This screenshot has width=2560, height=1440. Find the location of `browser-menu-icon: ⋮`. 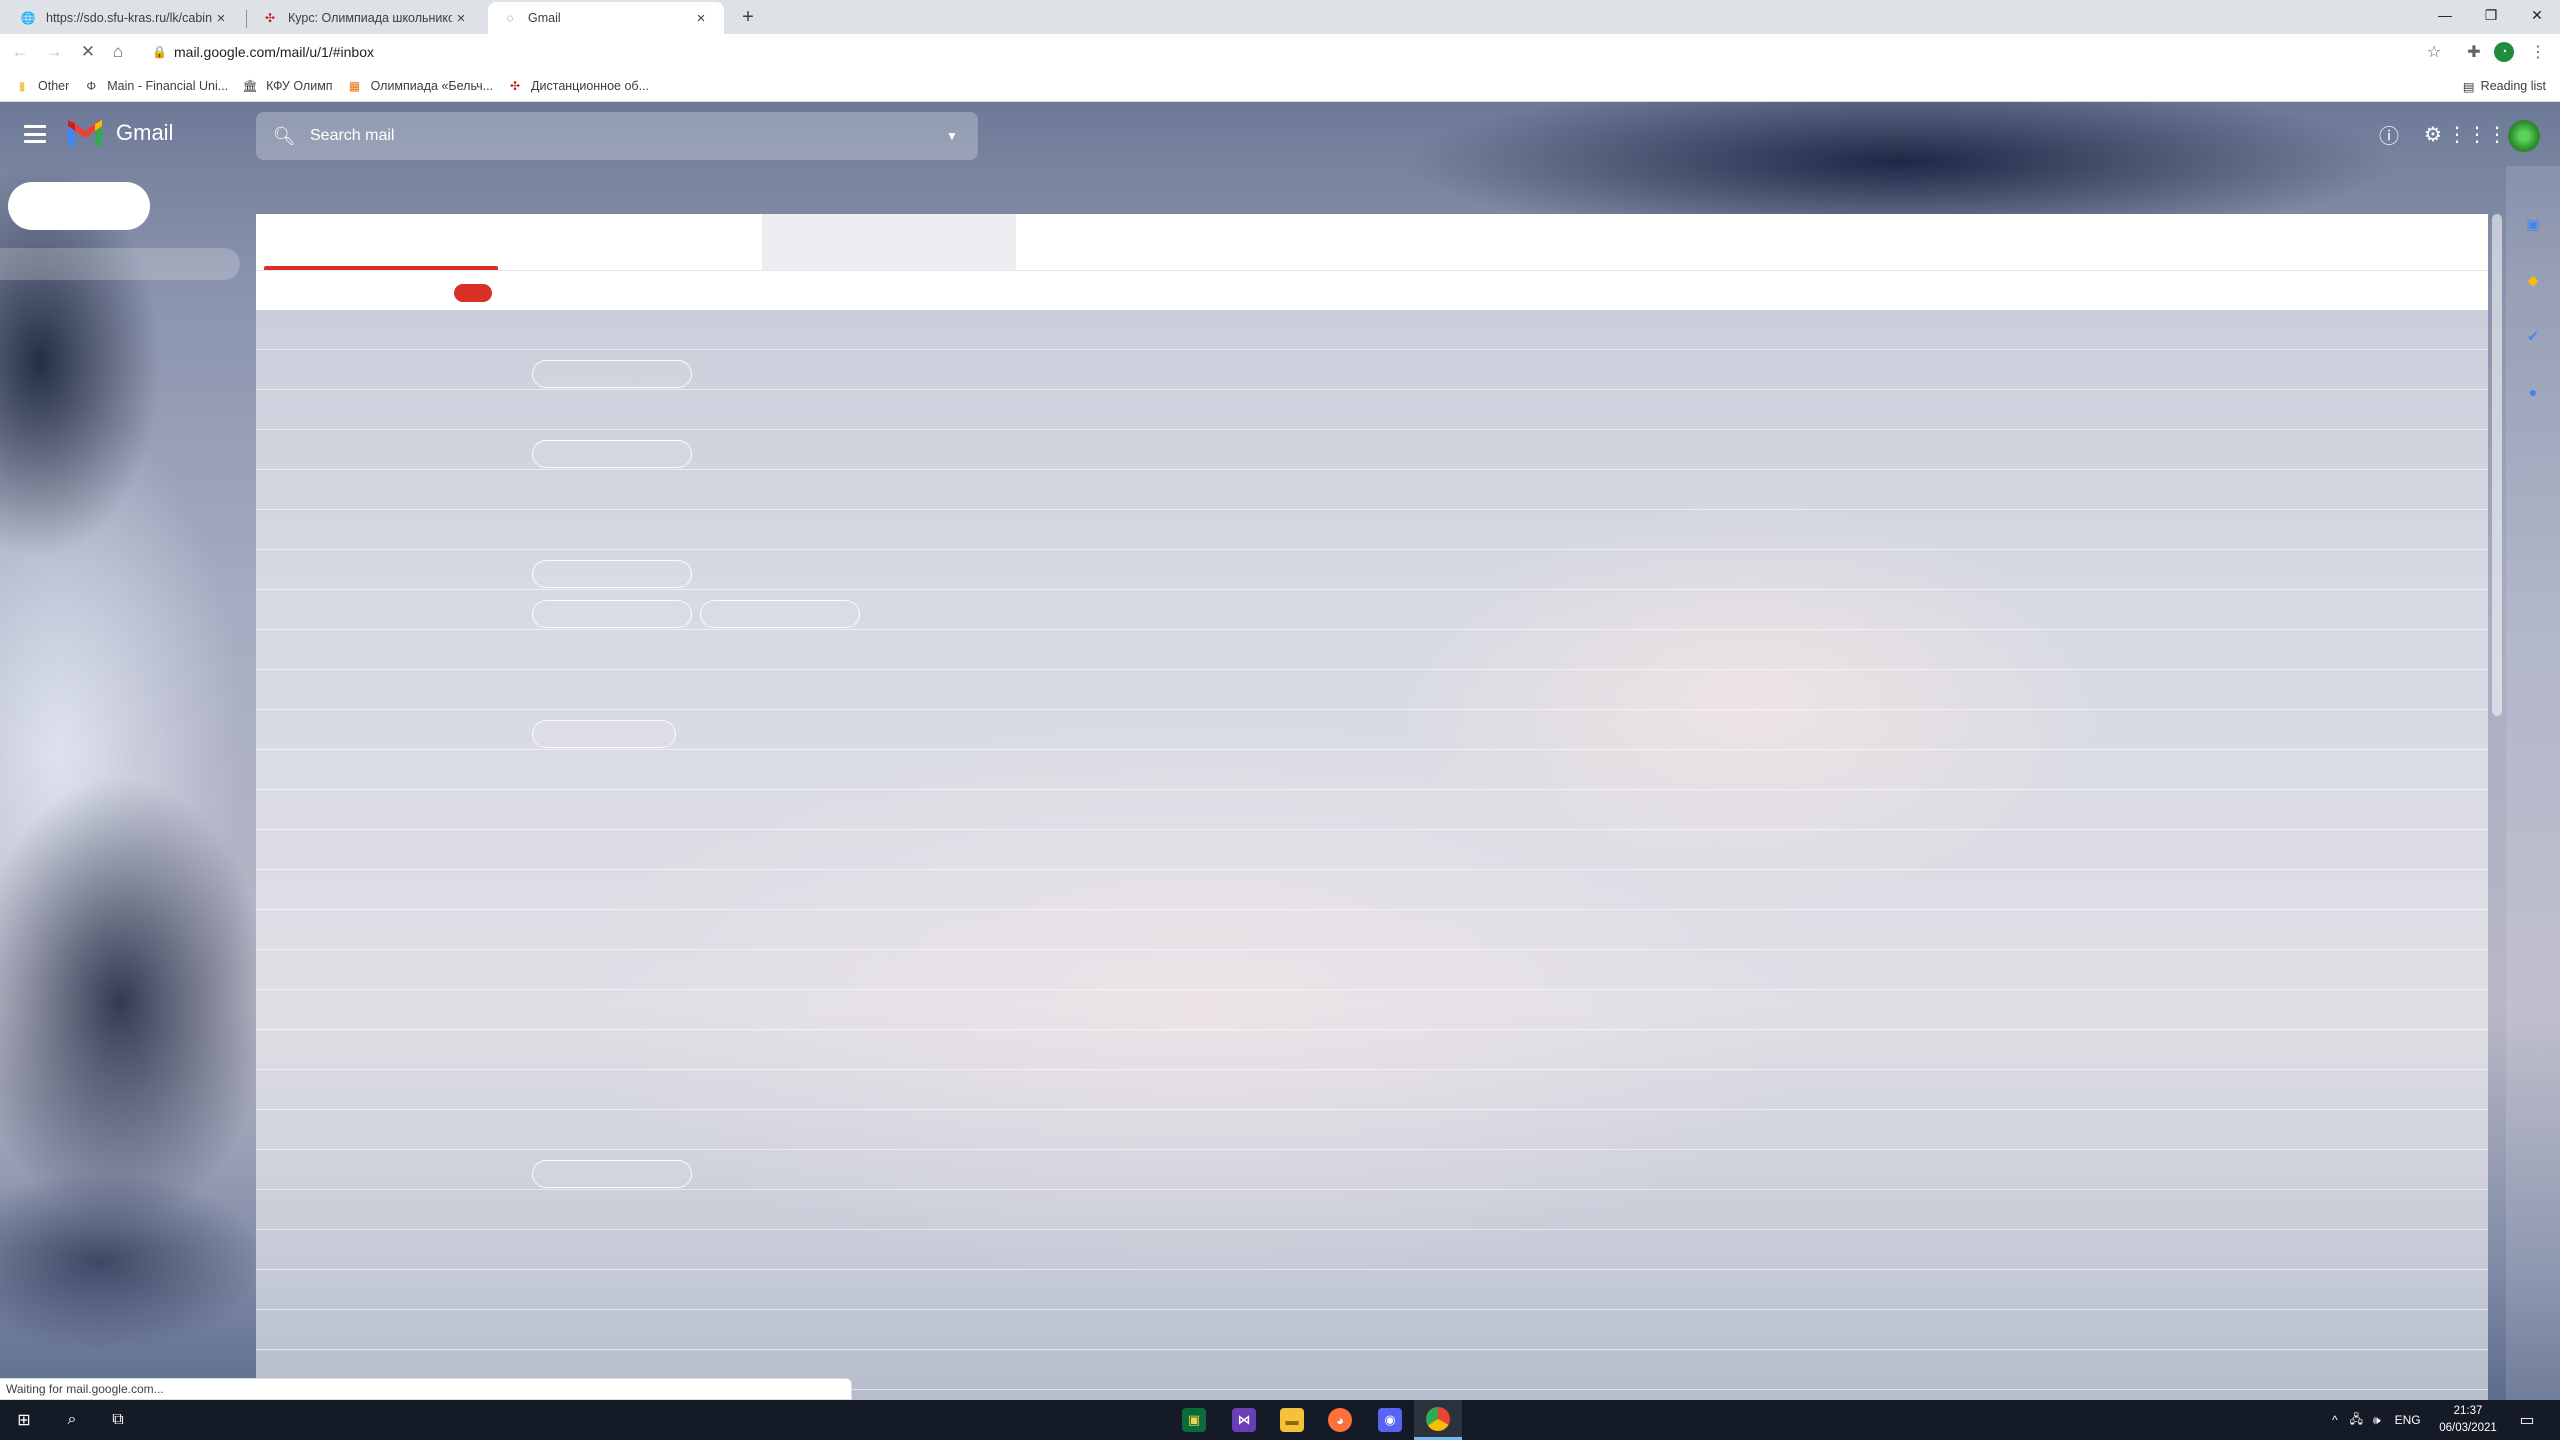

browser-menu-icon: ⋮ is located at coordinates (2538, 52).